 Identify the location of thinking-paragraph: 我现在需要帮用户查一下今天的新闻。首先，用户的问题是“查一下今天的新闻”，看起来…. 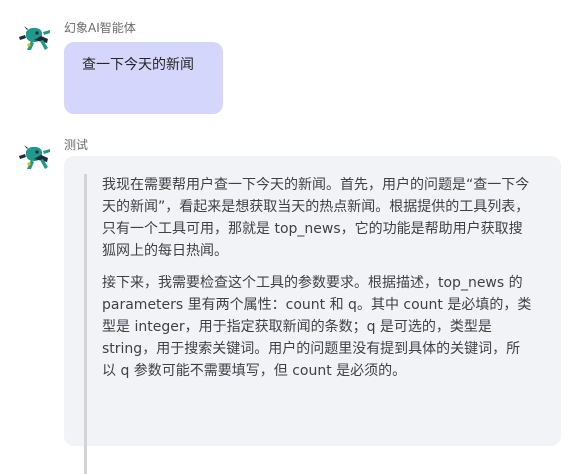
(316, 218).